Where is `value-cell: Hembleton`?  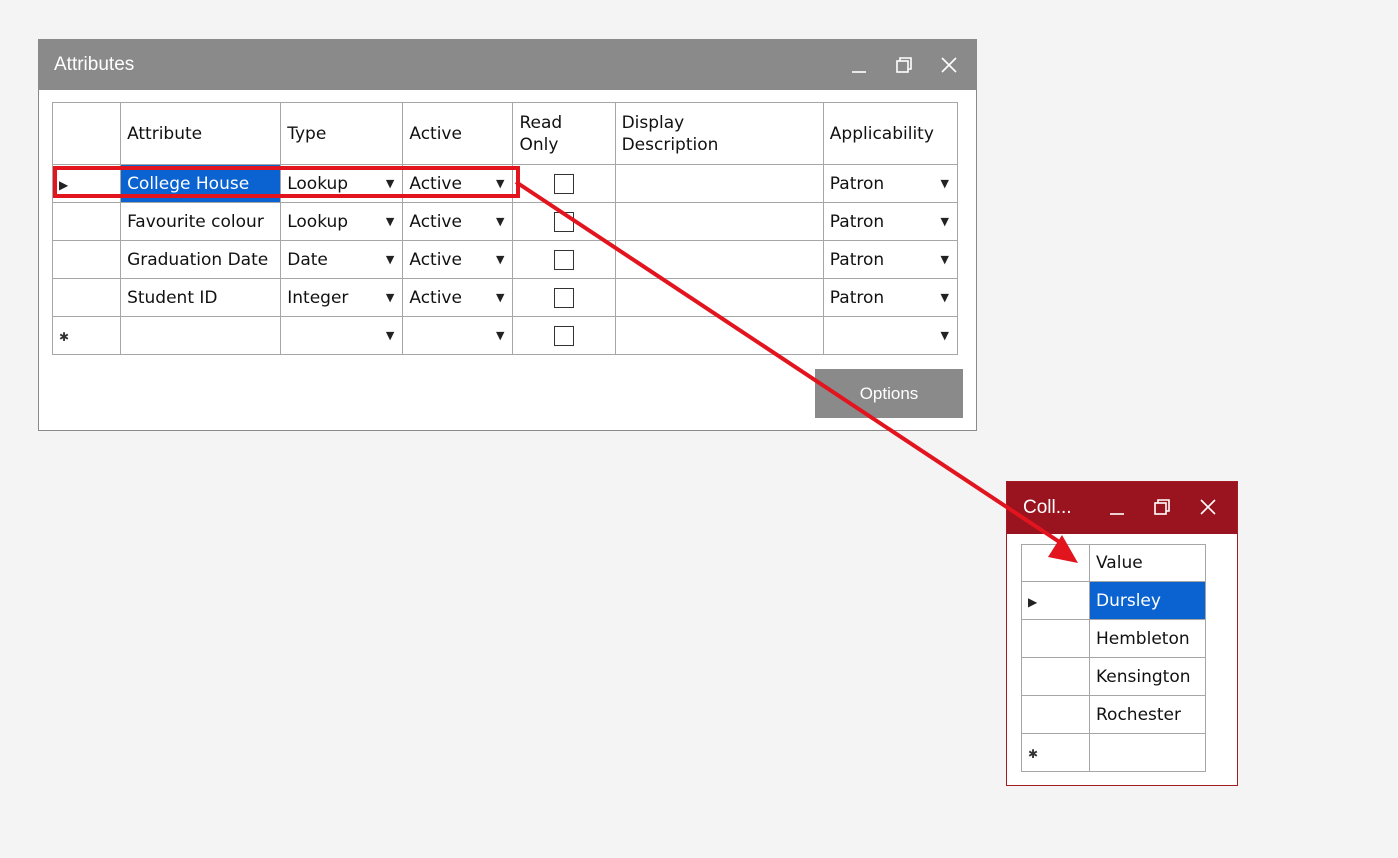
value-cell: Hembleton is located at coordinates (1147, 638).